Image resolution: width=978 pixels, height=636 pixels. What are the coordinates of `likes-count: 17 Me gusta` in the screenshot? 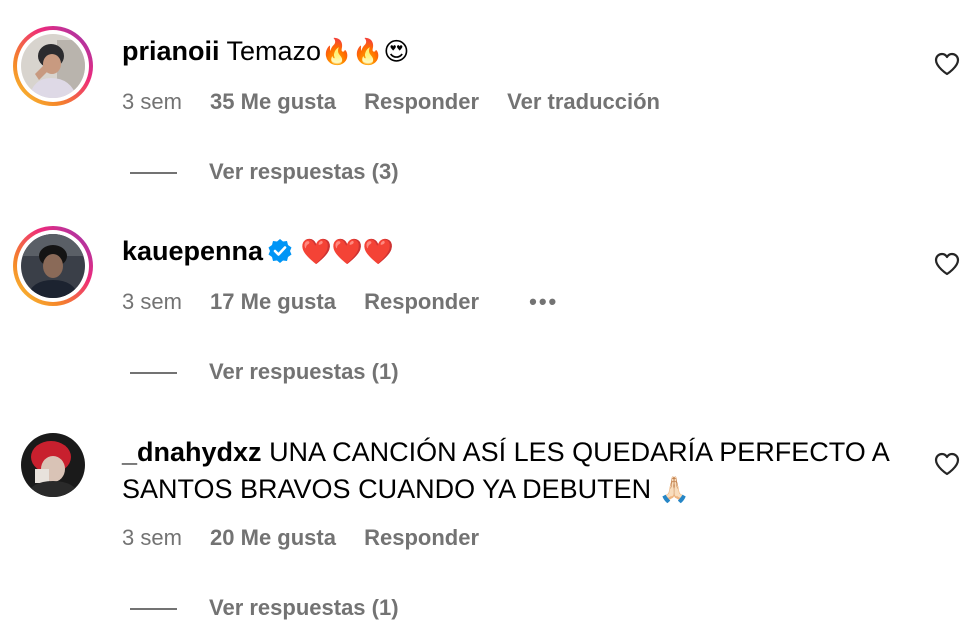 It's located at (273, 301).